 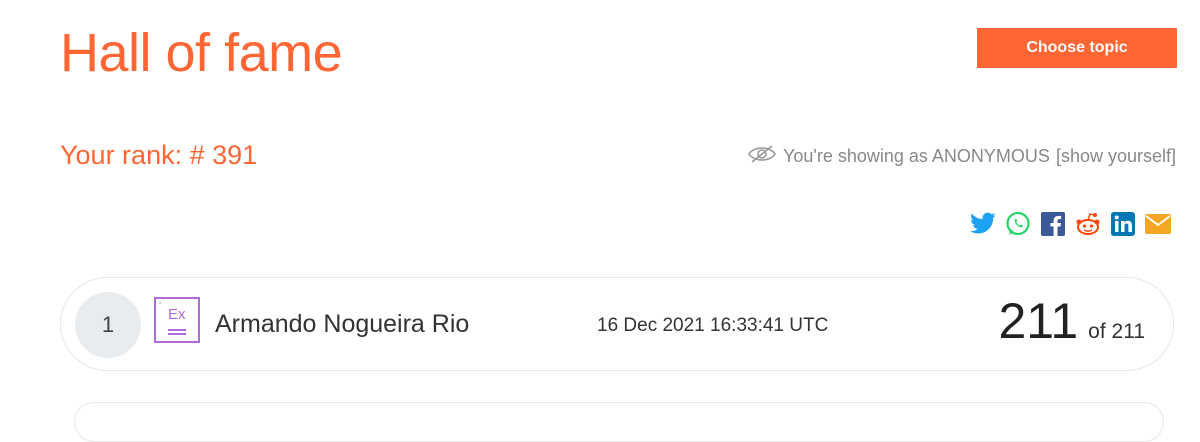 What do you see at coordinates (713, 325) in the screenshot?
I see `row-date: 16 Dec 2021 16:33:41 UTC` at bounding box center [713, 325].